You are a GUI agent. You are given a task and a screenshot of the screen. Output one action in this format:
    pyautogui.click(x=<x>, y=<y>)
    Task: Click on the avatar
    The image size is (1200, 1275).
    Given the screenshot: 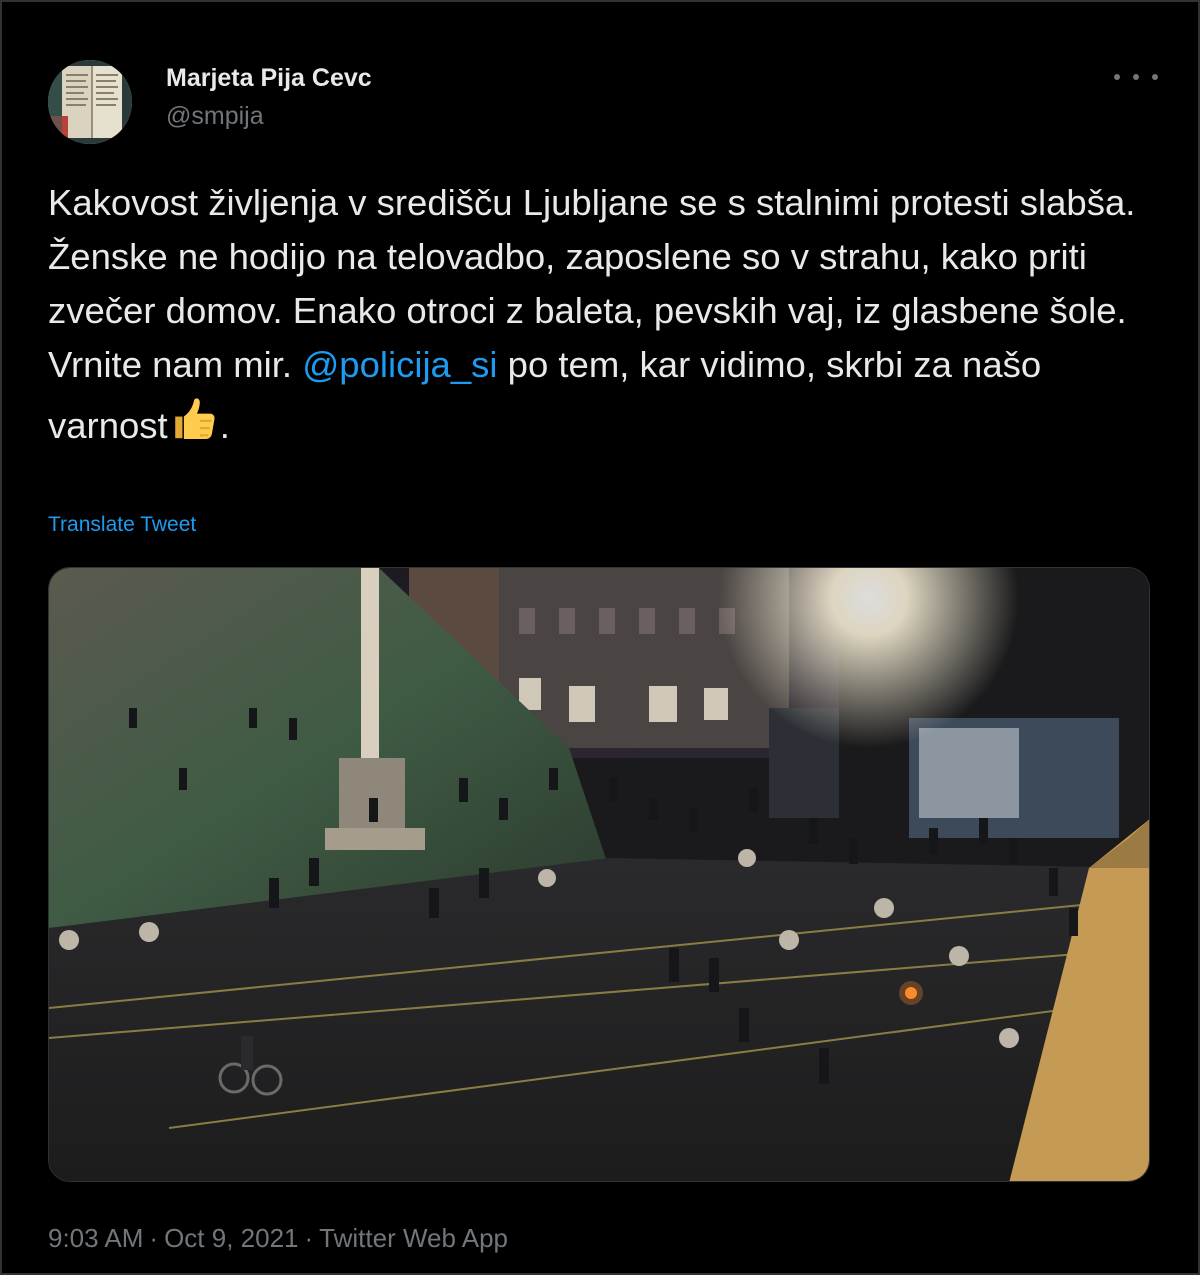 What is the action you would take?
    pyautogui.click(x=90, y=102)
    